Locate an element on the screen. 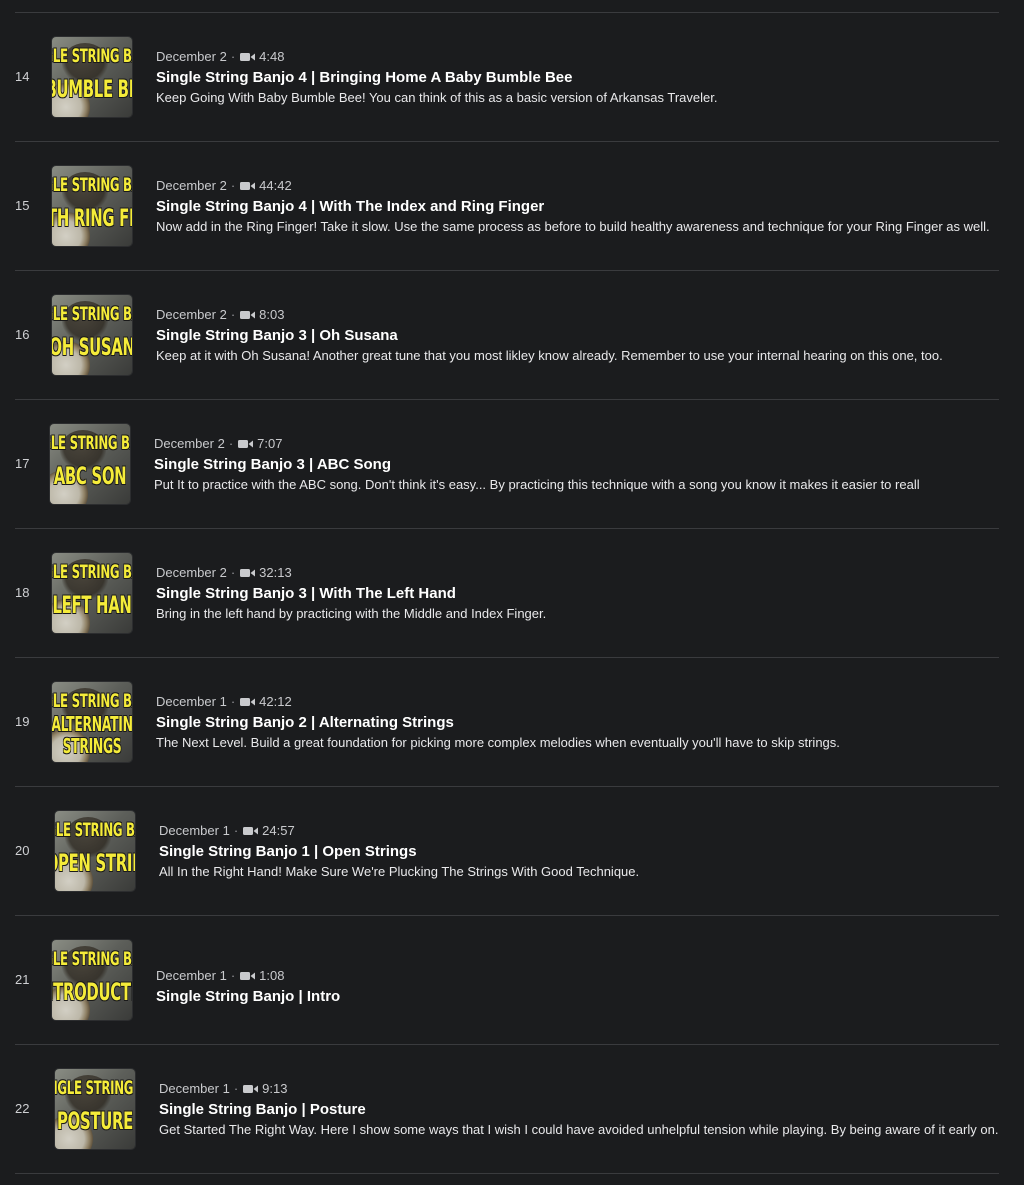 This screenshot has height=1185, width=1024. lesson-thumbnail: SINGLE STRING BA POSTURE is located at coordinates (95, 1109).